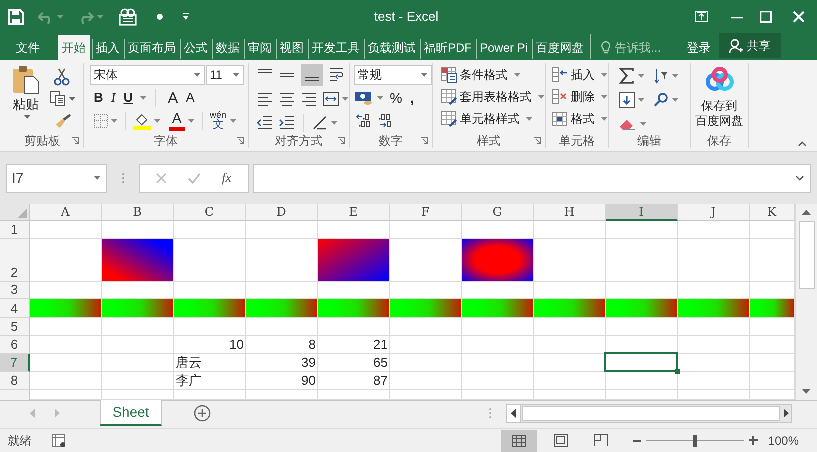 The image size is (817, 452). I want to click on sign-in-link: 登录, so click(699, 47).